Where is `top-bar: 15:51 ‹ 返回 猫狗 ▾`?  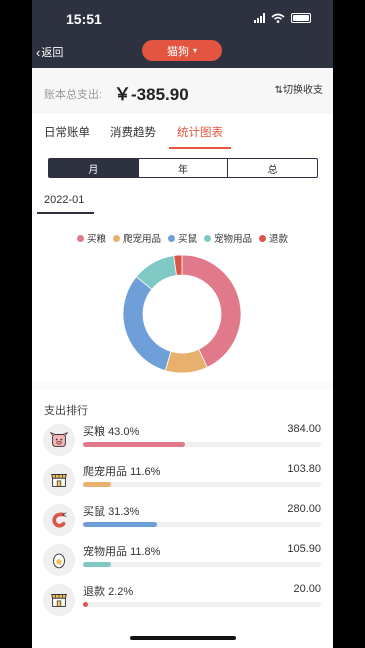 top-bar: 15:51 ‹ 返回 猫狗 ▾ is located at coordinates (182, 34).